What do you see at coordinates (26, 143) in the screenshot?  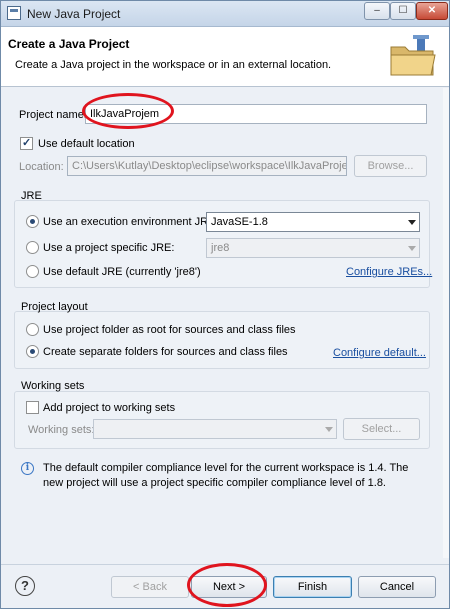 I see `use-default-location-checkbox` at bounding box center [26, 143].